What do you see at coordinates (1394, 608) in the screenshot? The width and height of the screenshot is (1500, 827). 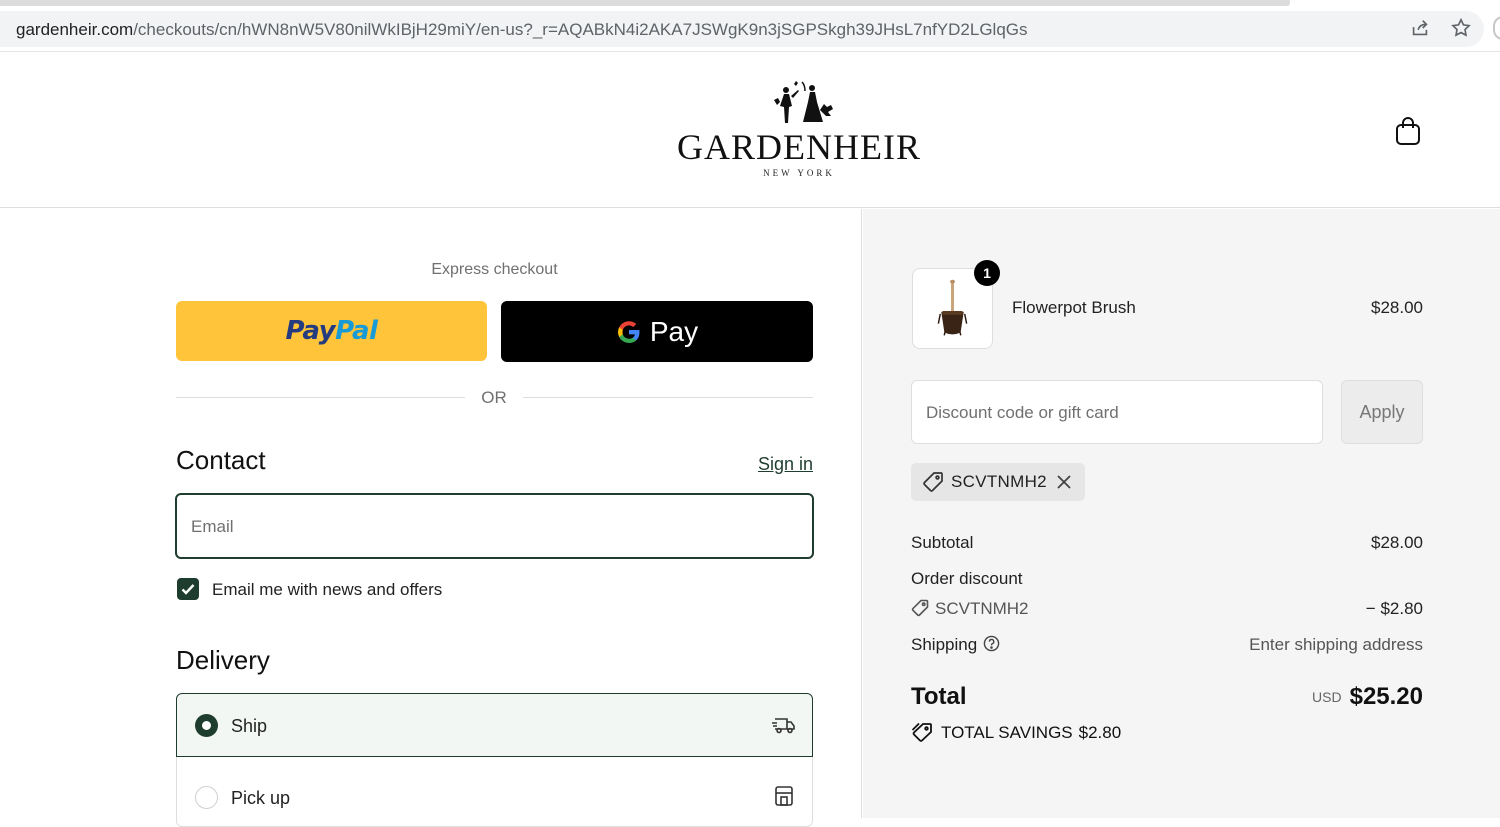 I see `discount-amount: − $2.80` at bounding box center [1394, 608].